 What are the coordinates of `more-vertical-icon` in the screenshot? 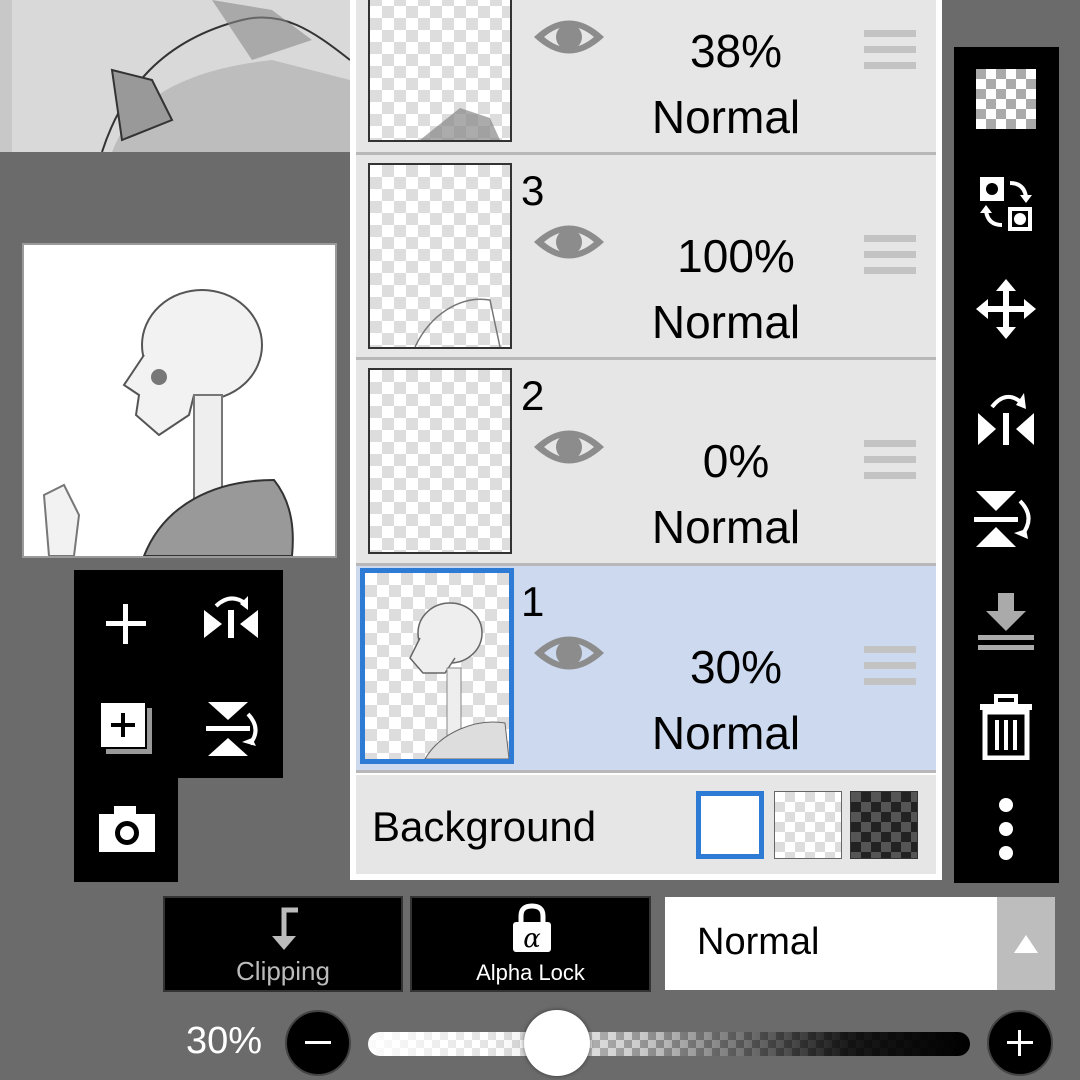 It's located at (1006, 829).